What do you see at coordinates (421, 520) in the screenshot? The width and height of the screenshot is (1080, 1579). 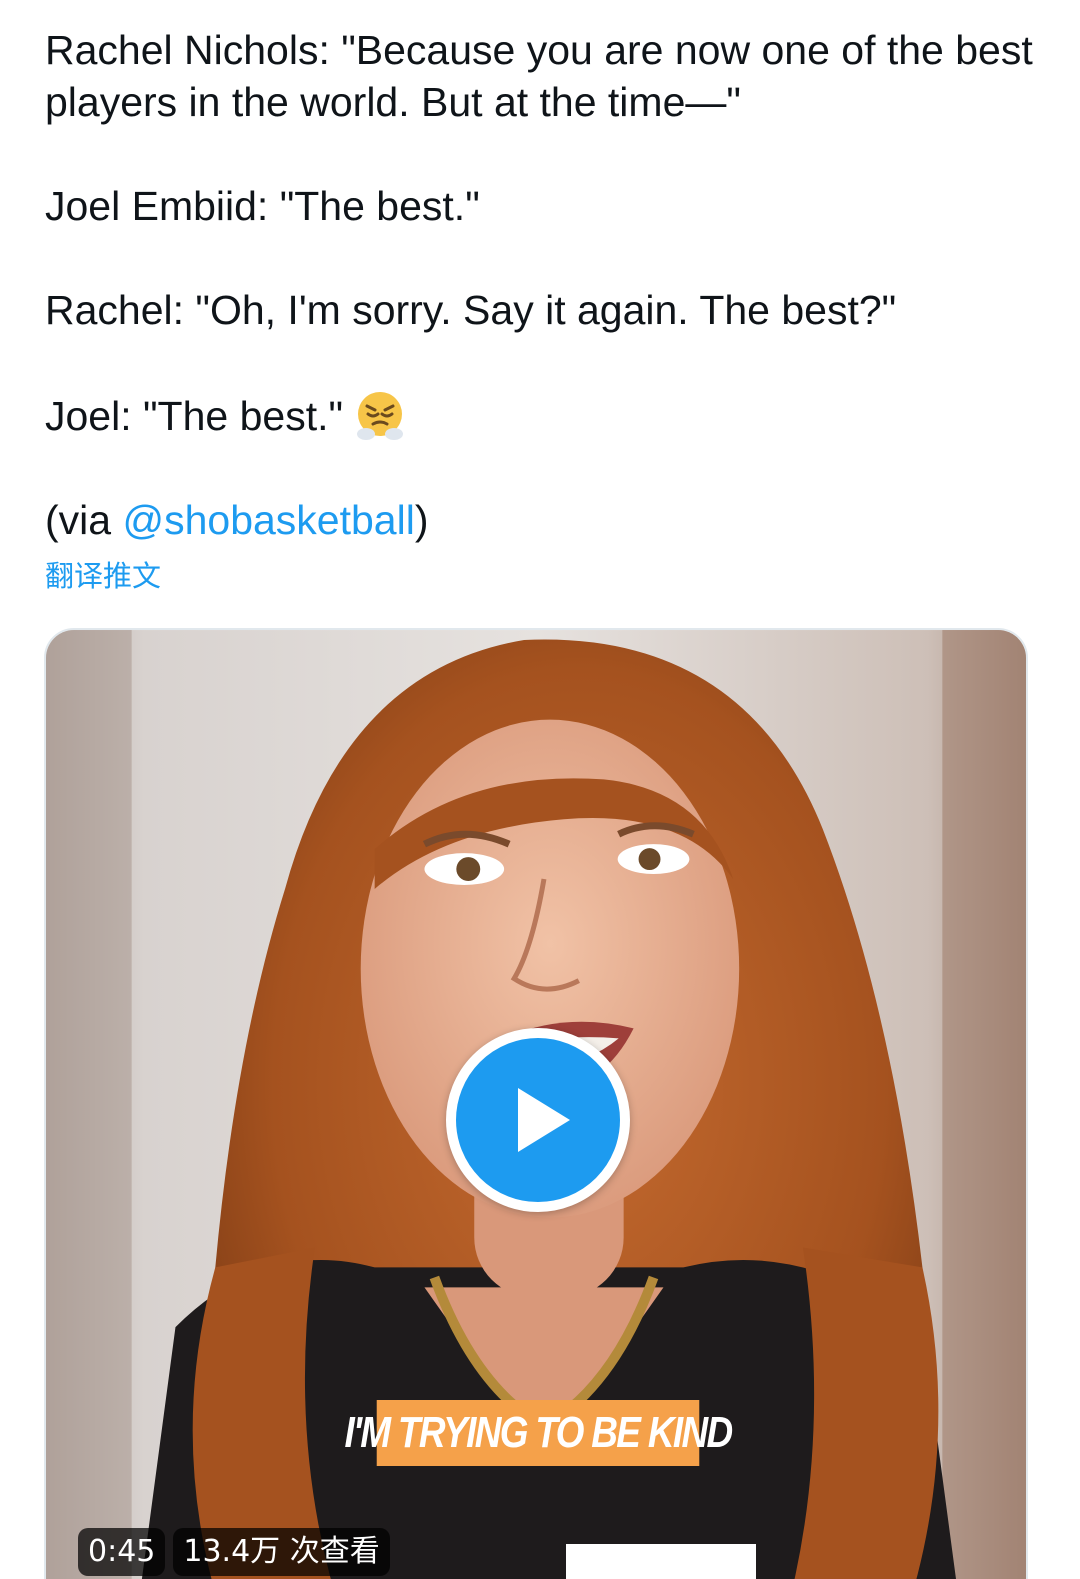 I see `via-suffix: )` at bounding box center [421, 520].